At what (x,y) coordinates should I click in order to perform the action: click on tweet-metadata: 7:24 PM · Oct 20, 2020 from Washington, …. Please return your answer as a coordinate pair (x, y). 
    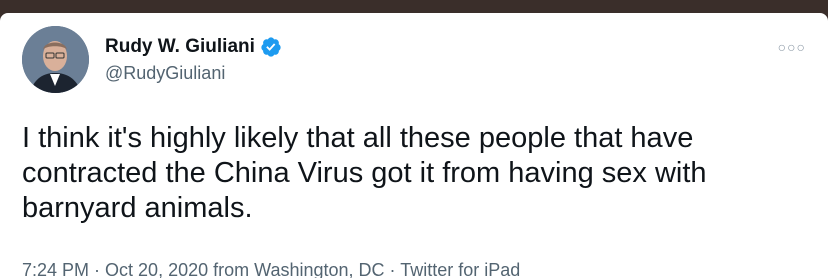
    Looking at the image, I should click on (271, 269).